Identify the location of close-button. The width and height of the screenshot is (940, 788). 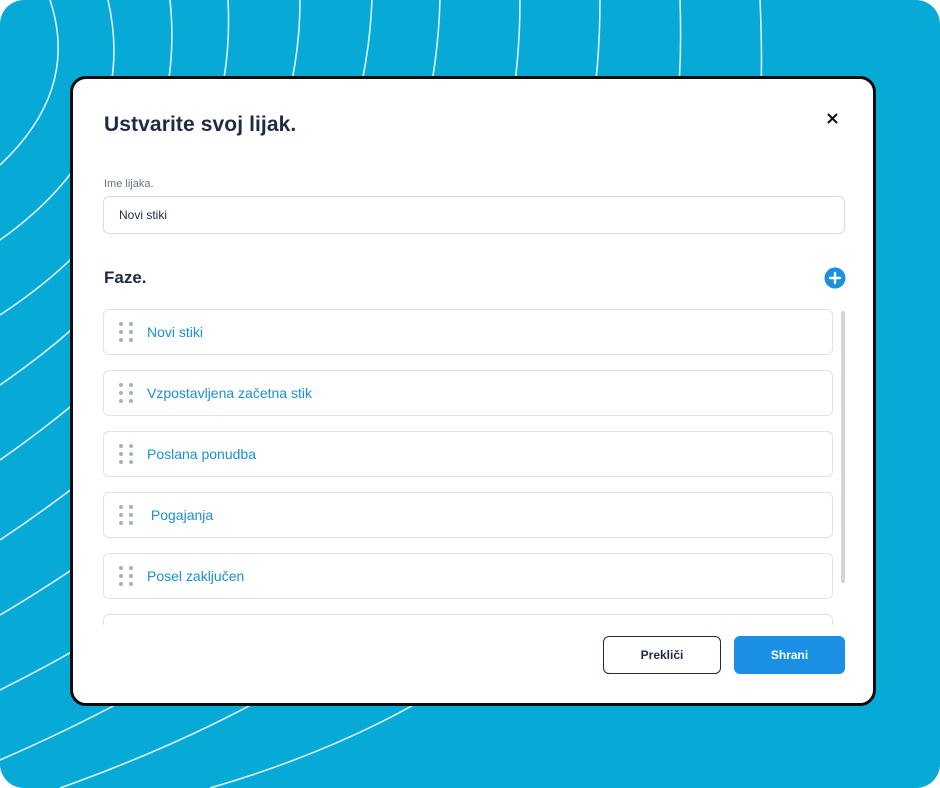
(832, 118).